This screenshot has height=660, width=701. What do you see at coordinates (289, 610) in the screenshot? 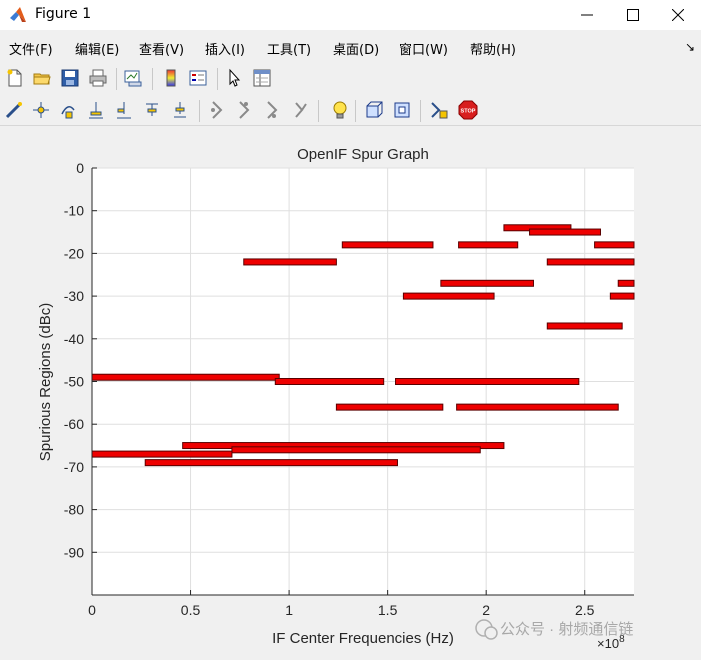
I see `x-tick-label: 1` at bounding box center [289, 610].